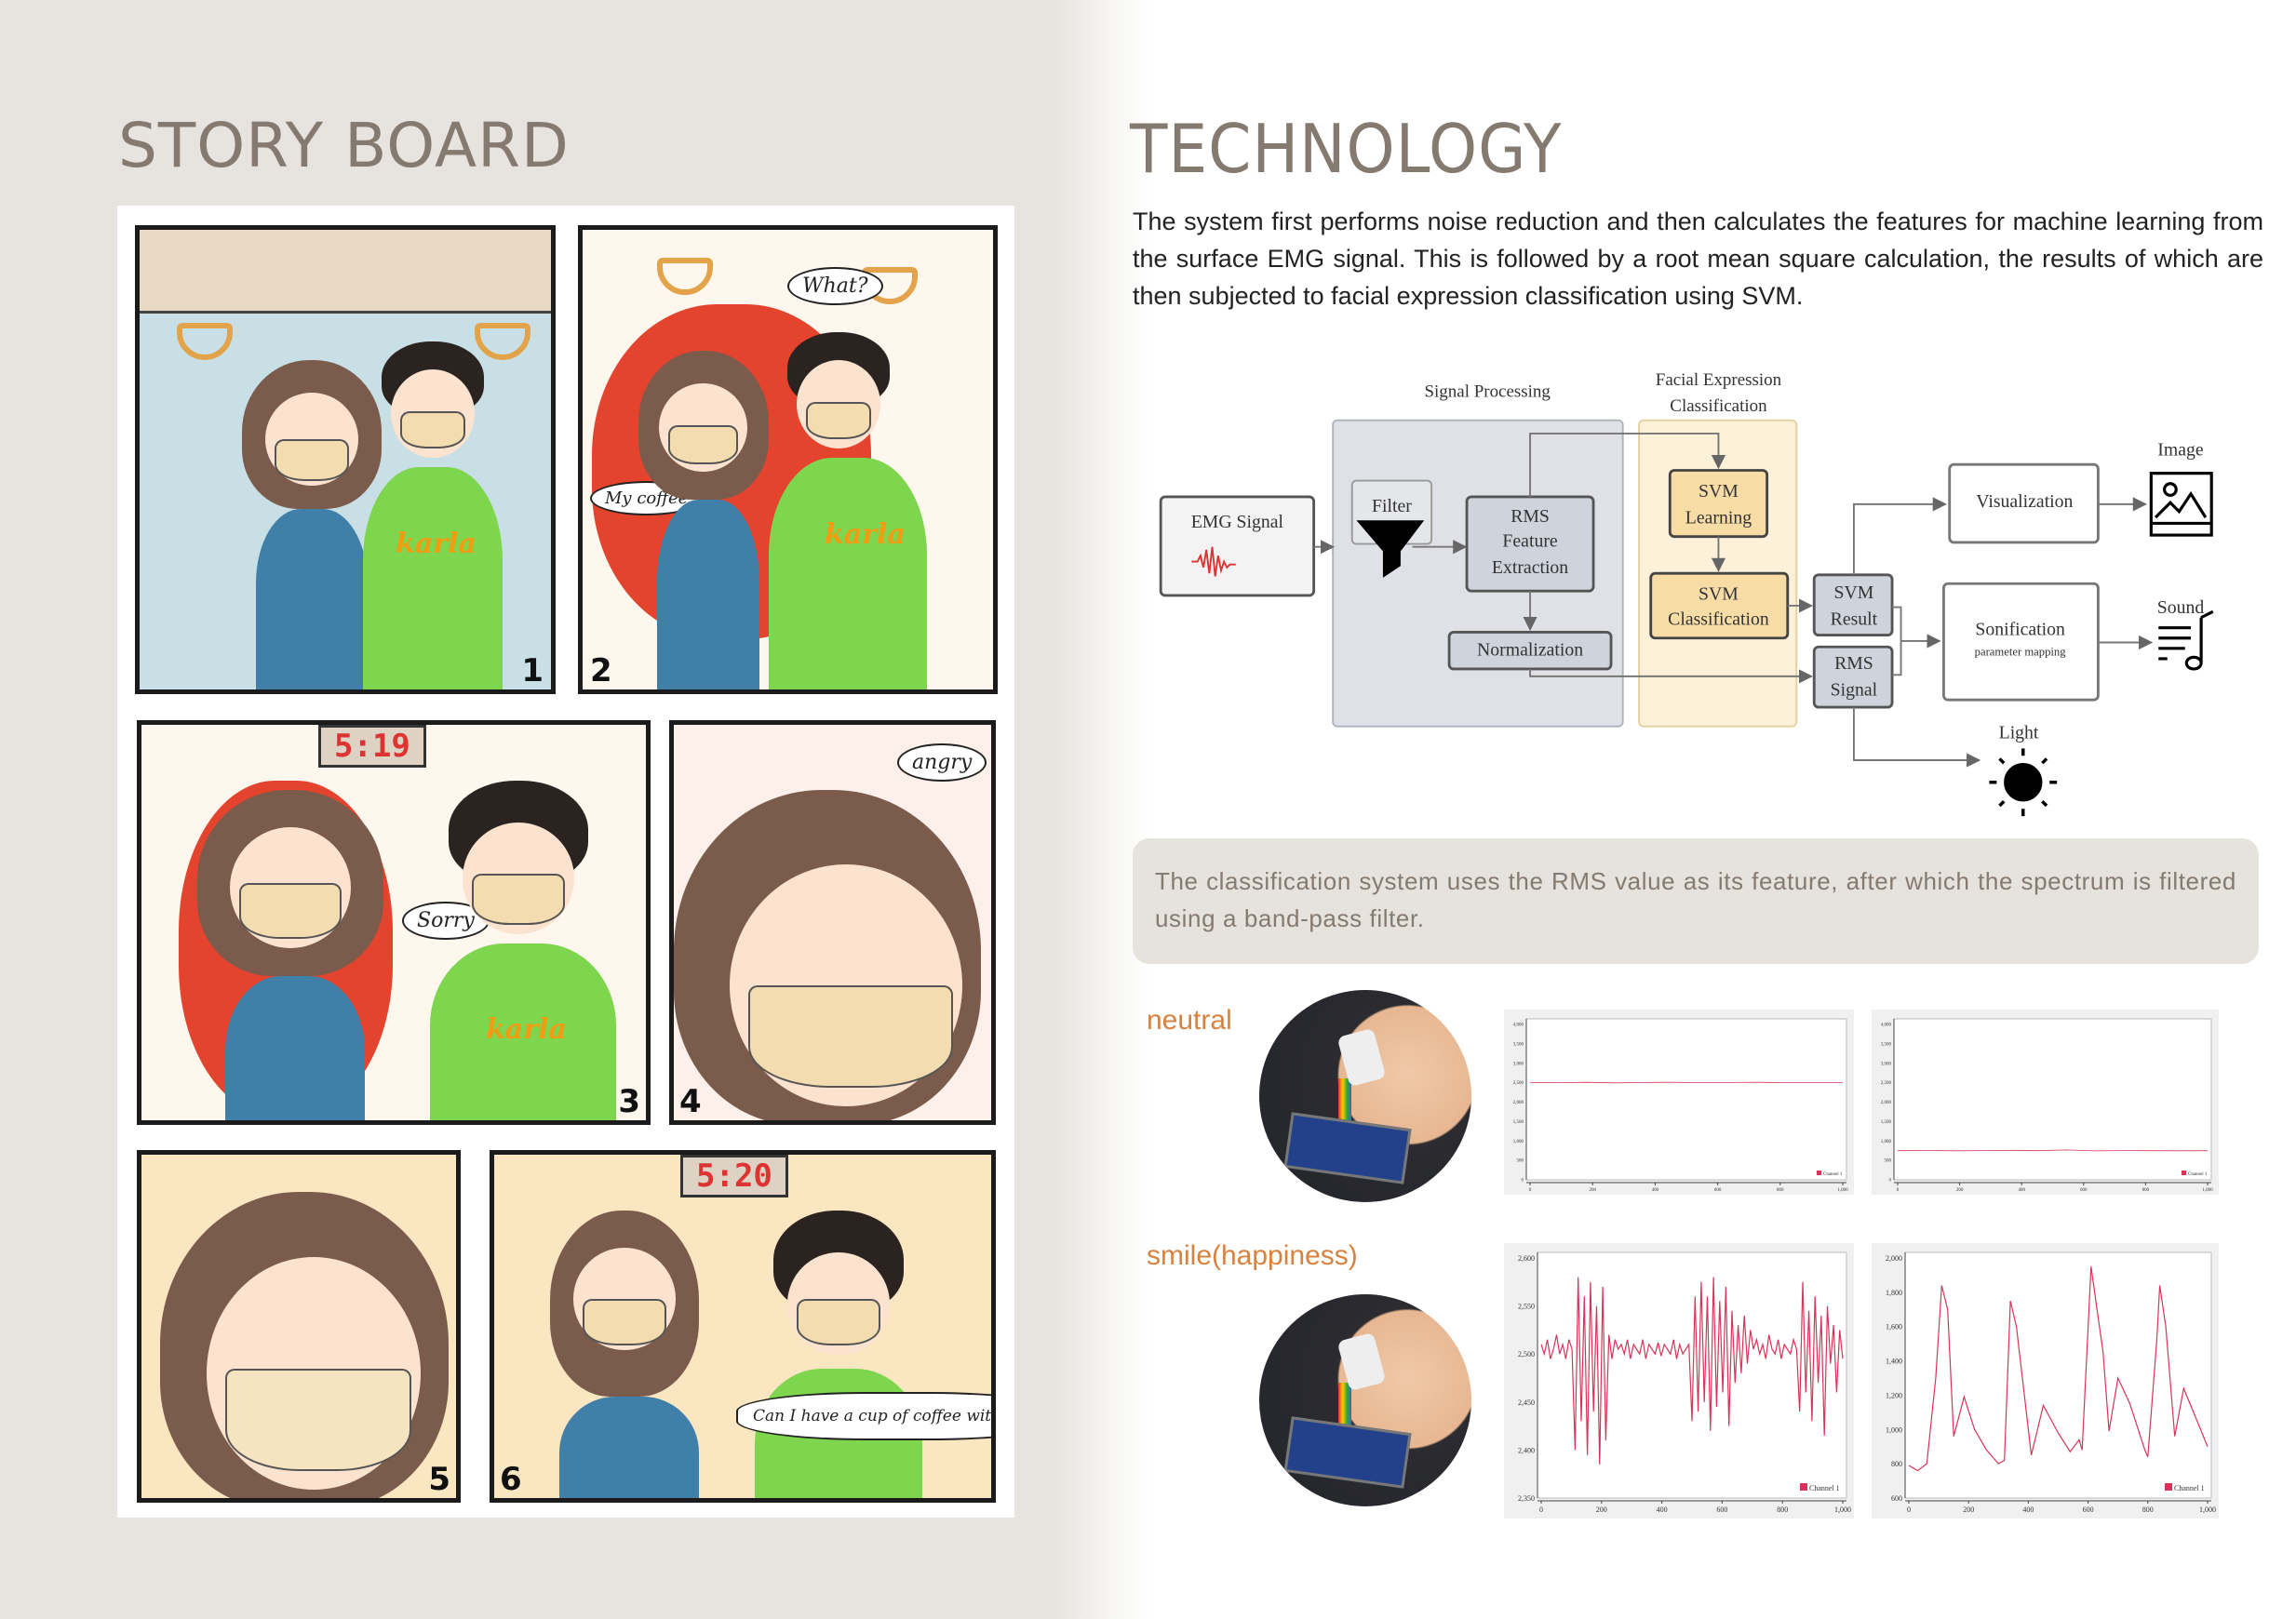 The width and height of the screenshot is (2296, 1619). Describe the element at coordinates (788, 459) in the screenshot. I see `comic-panel-2: What? My coffee karla 2` at that location.